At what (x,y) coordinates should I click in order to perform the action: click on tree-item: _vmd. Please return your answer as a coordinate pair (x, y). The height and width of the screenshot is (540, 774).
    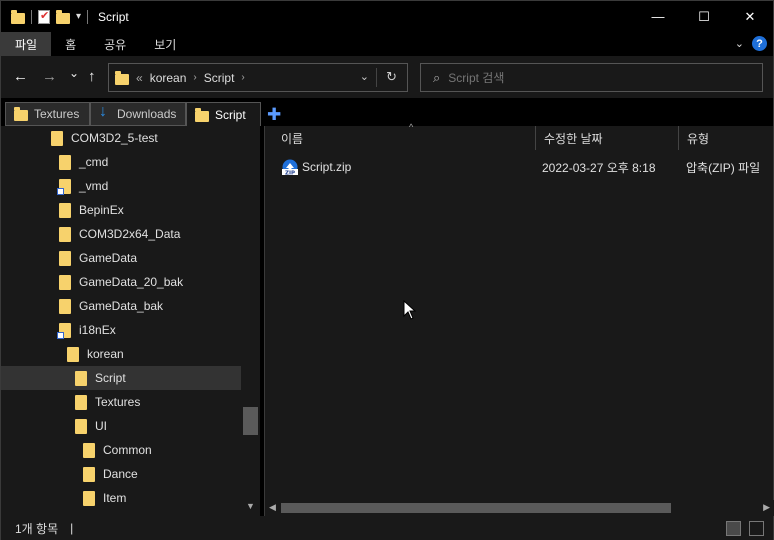
    Looking at the image, I should click on (121, 186).